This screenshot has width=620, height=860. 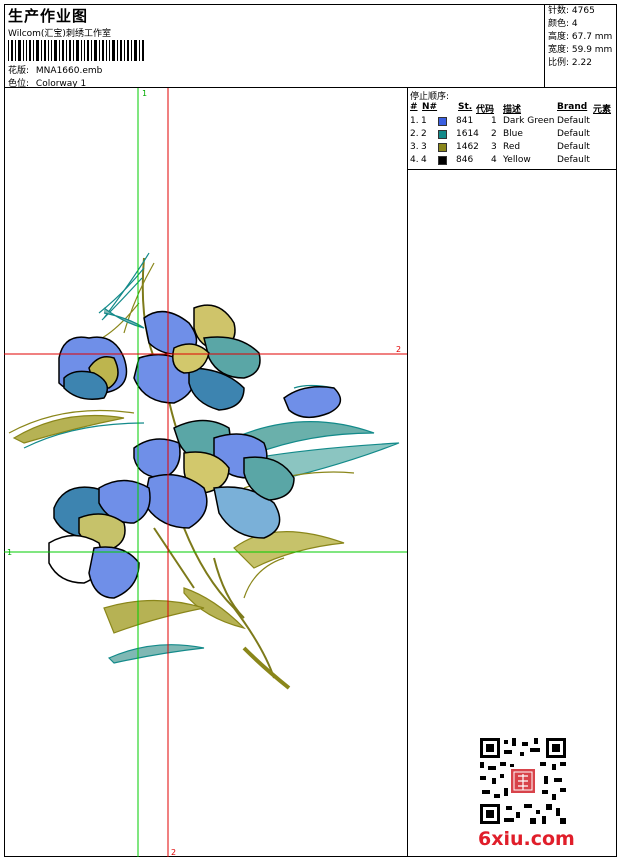 What do you see at coordinates (580, 37) in the screenshot?
I see `design-height: 高度: 67.7 mm` at bounding box center [580, 37].